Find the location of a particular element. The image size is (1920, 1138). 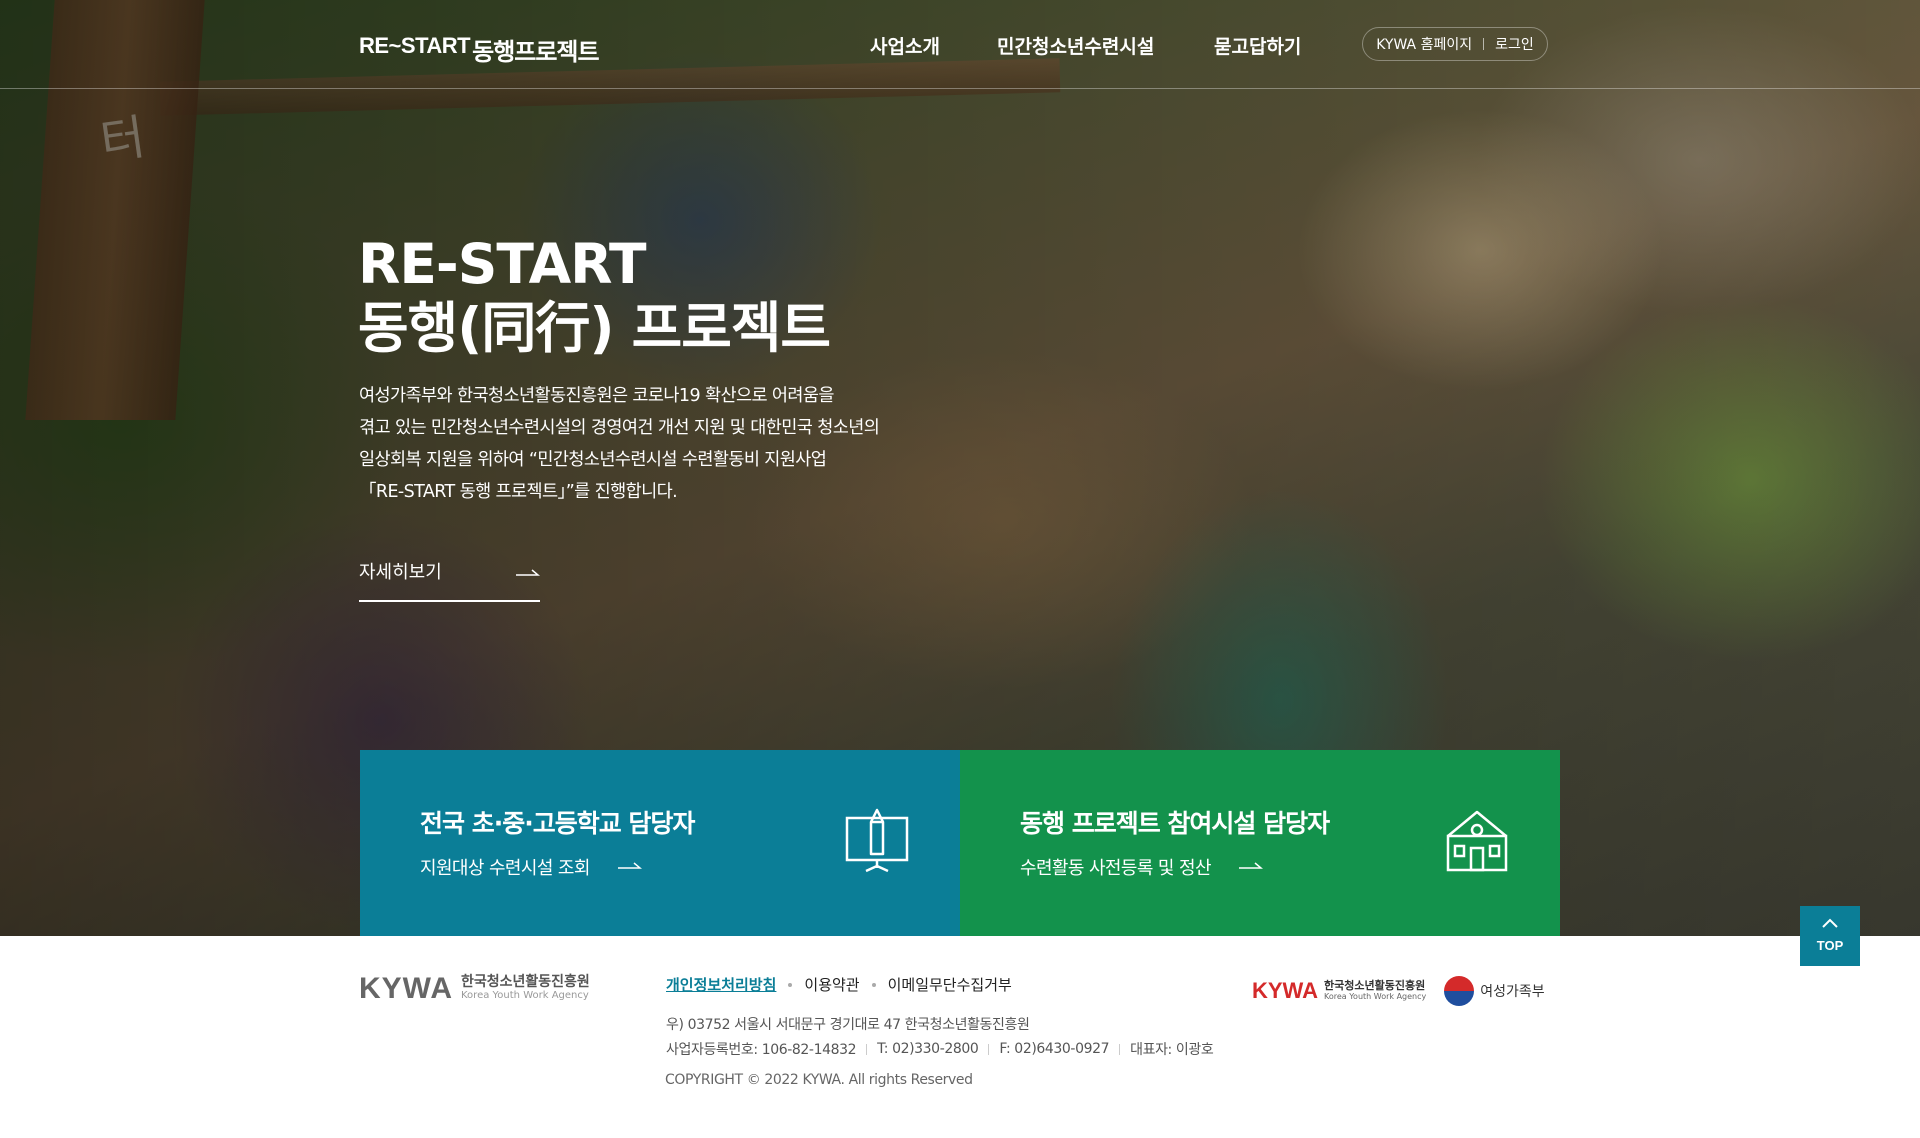

representative: 대표자: 이광호 is located at coordinates (1172, 1050).